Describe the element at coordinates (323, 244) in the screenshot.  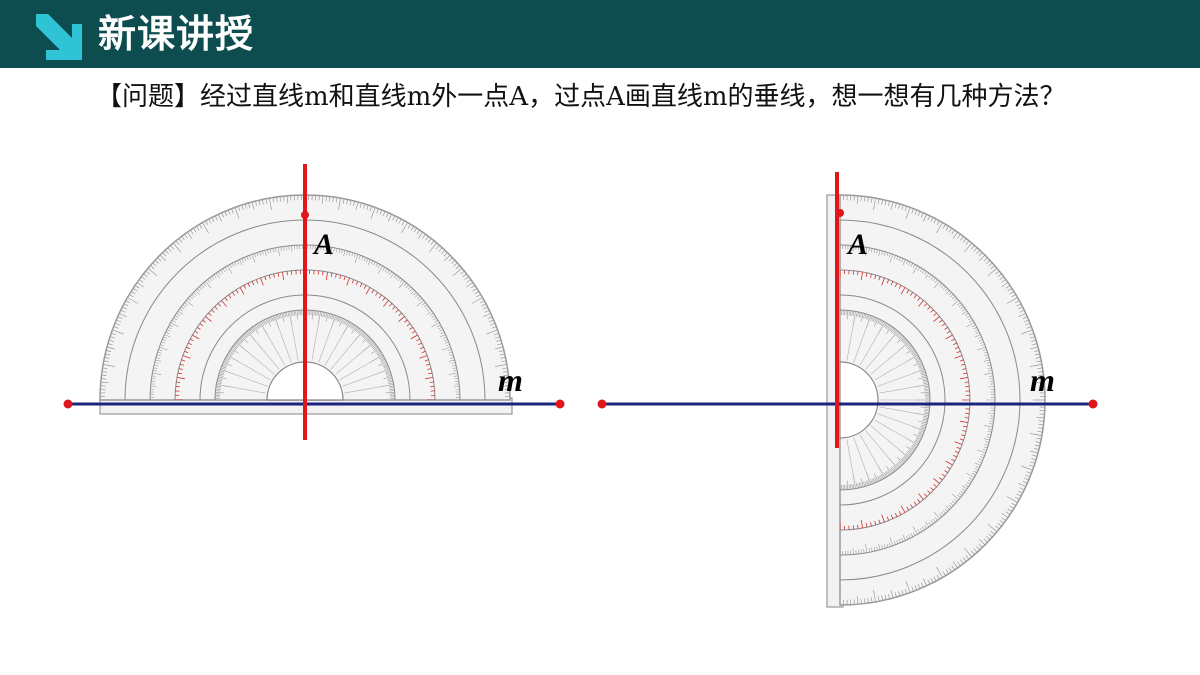
I see `left-point-a-label: A` at that location.